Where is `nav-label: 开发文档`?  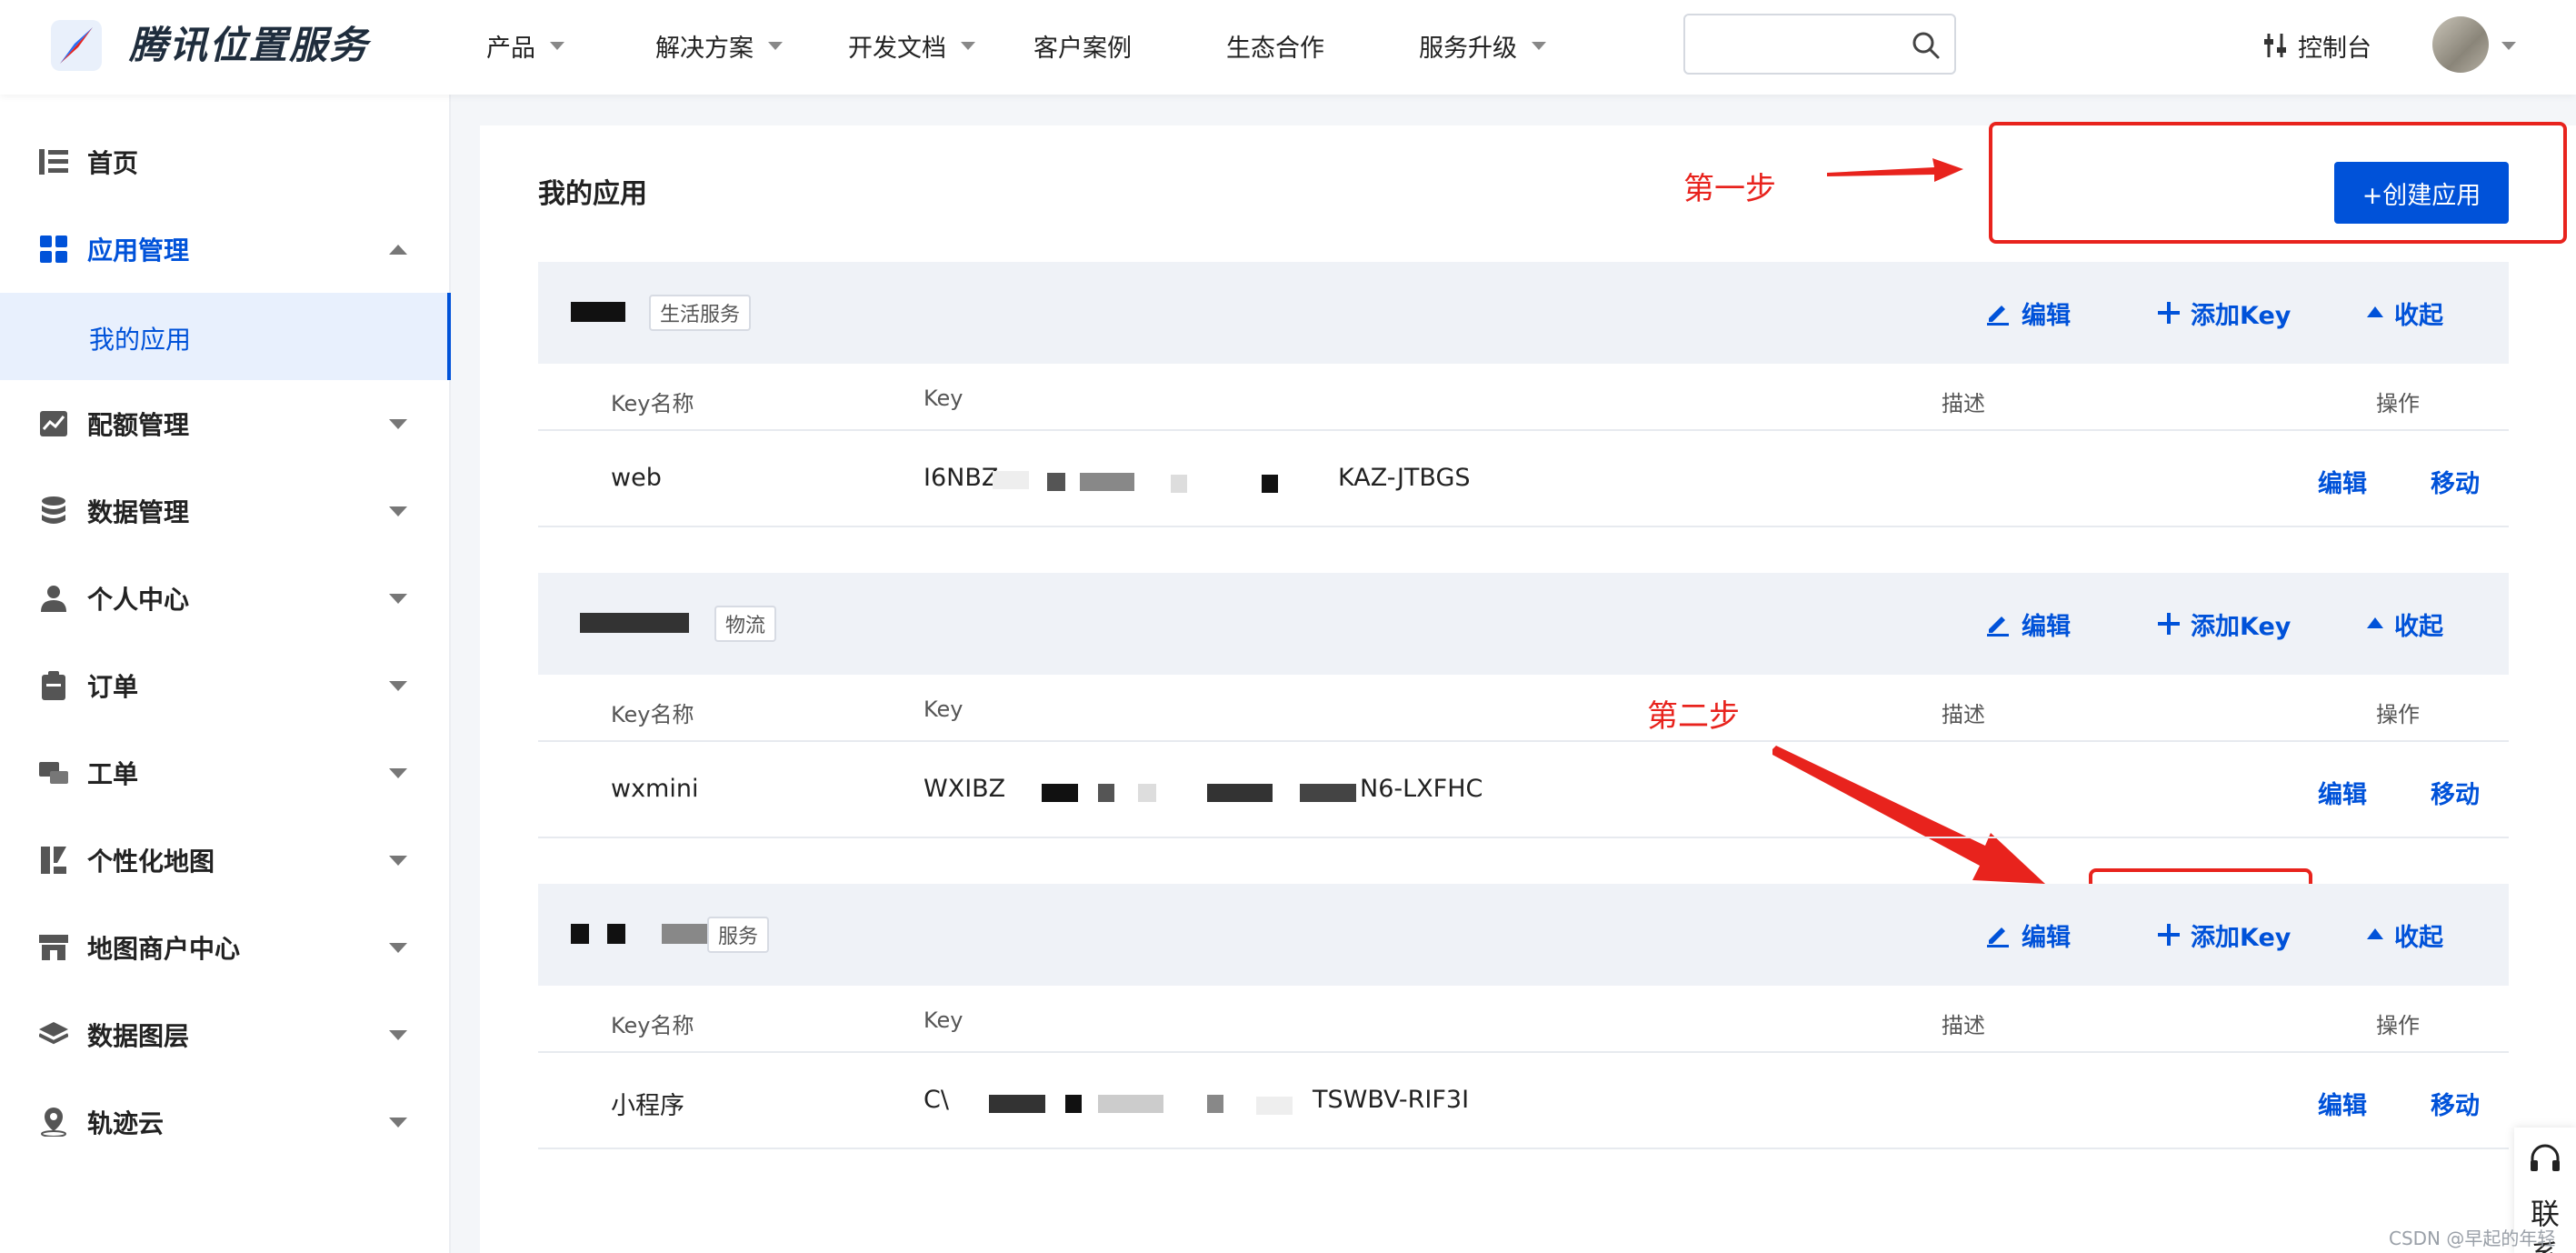 nav-label: 开发文档 is located at coordinates (897, 49).